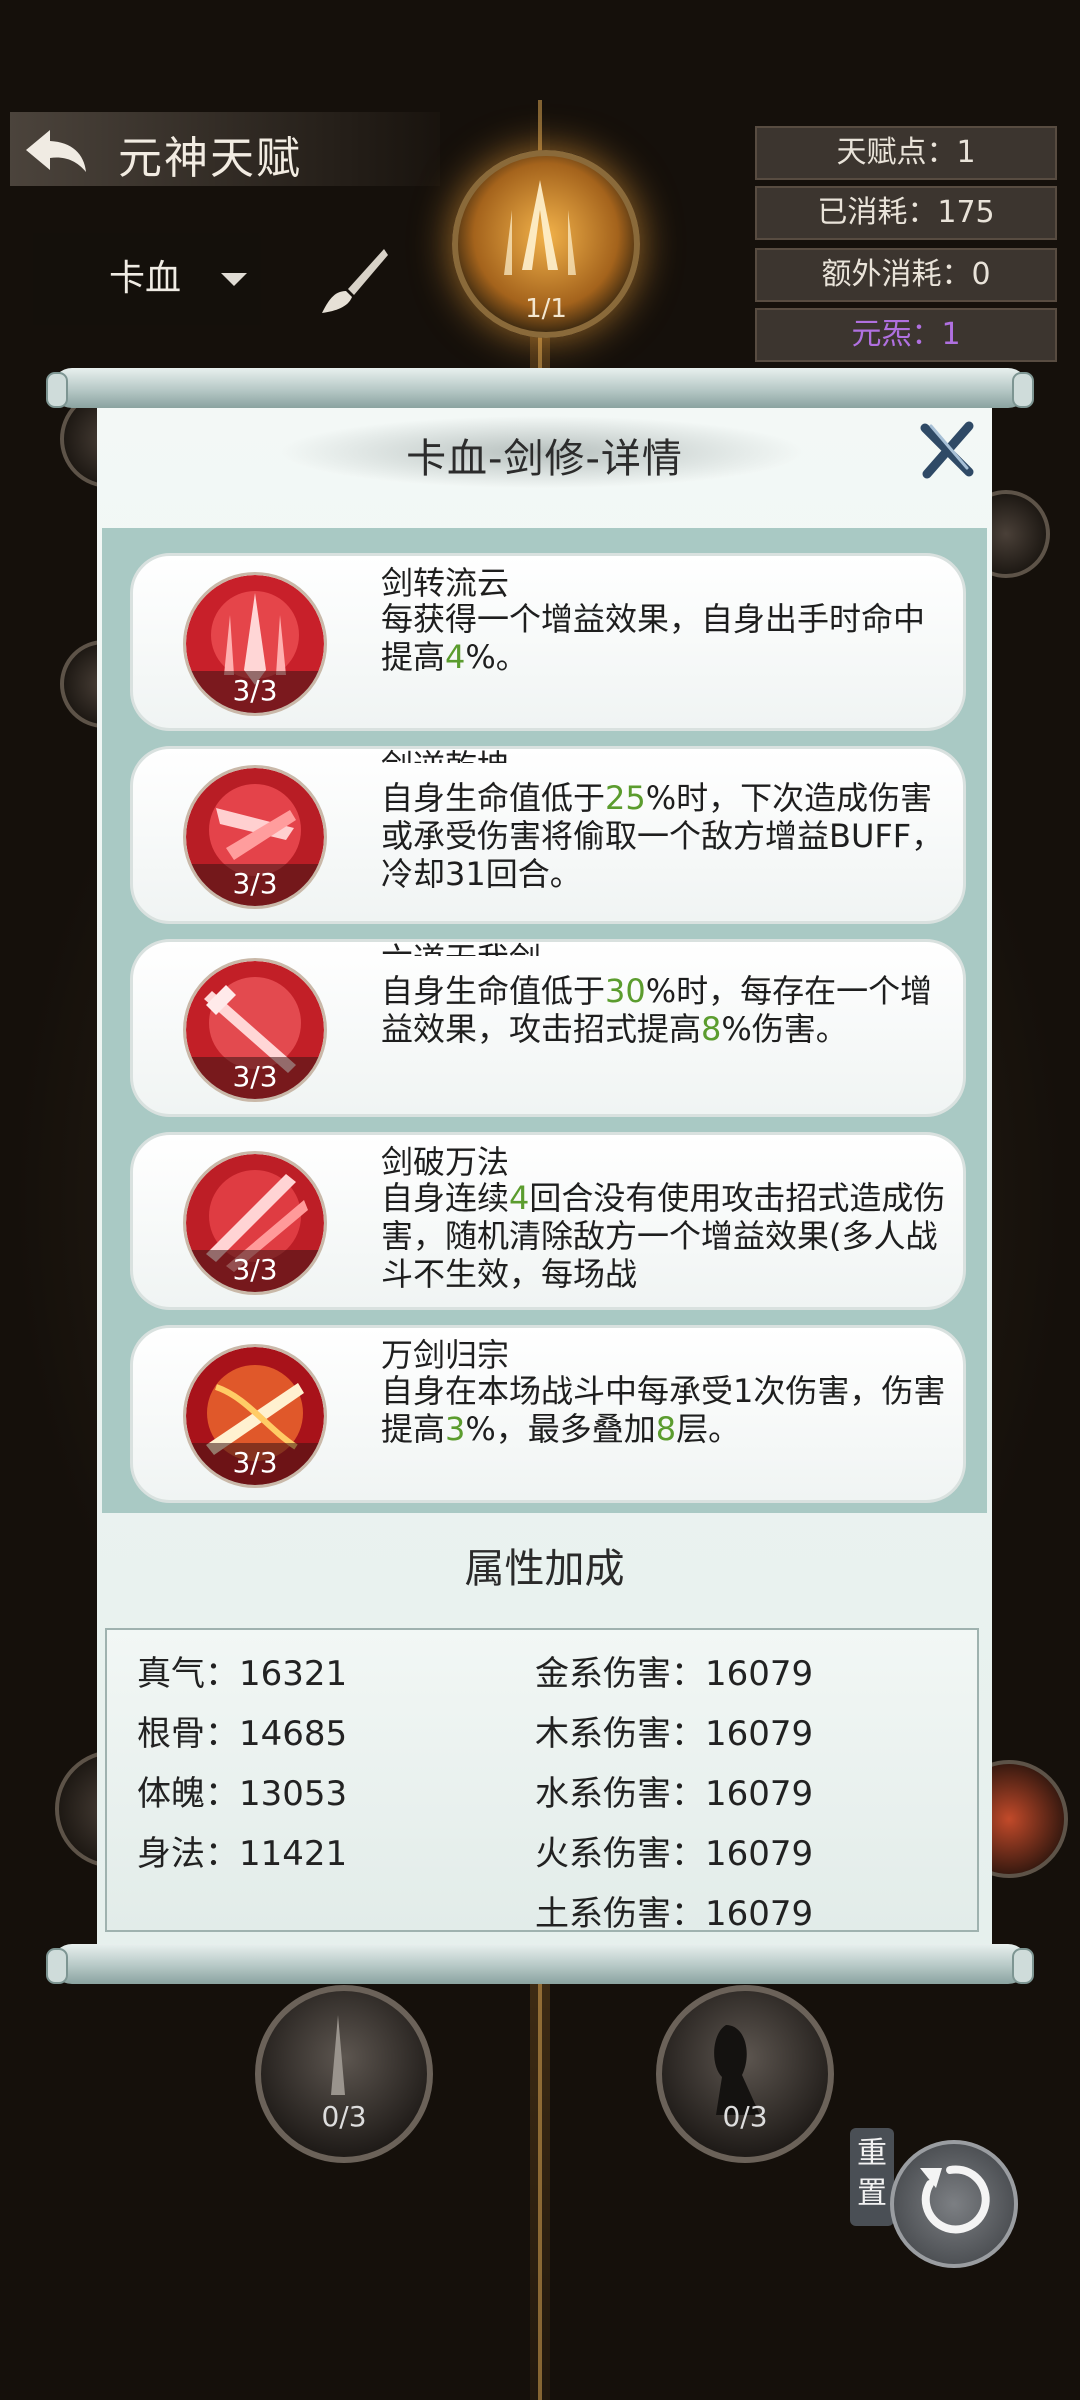  Describe the element at coordinates (255, 1030) in the screenshot. I see `skill-icon-3: 3/3` at that location.